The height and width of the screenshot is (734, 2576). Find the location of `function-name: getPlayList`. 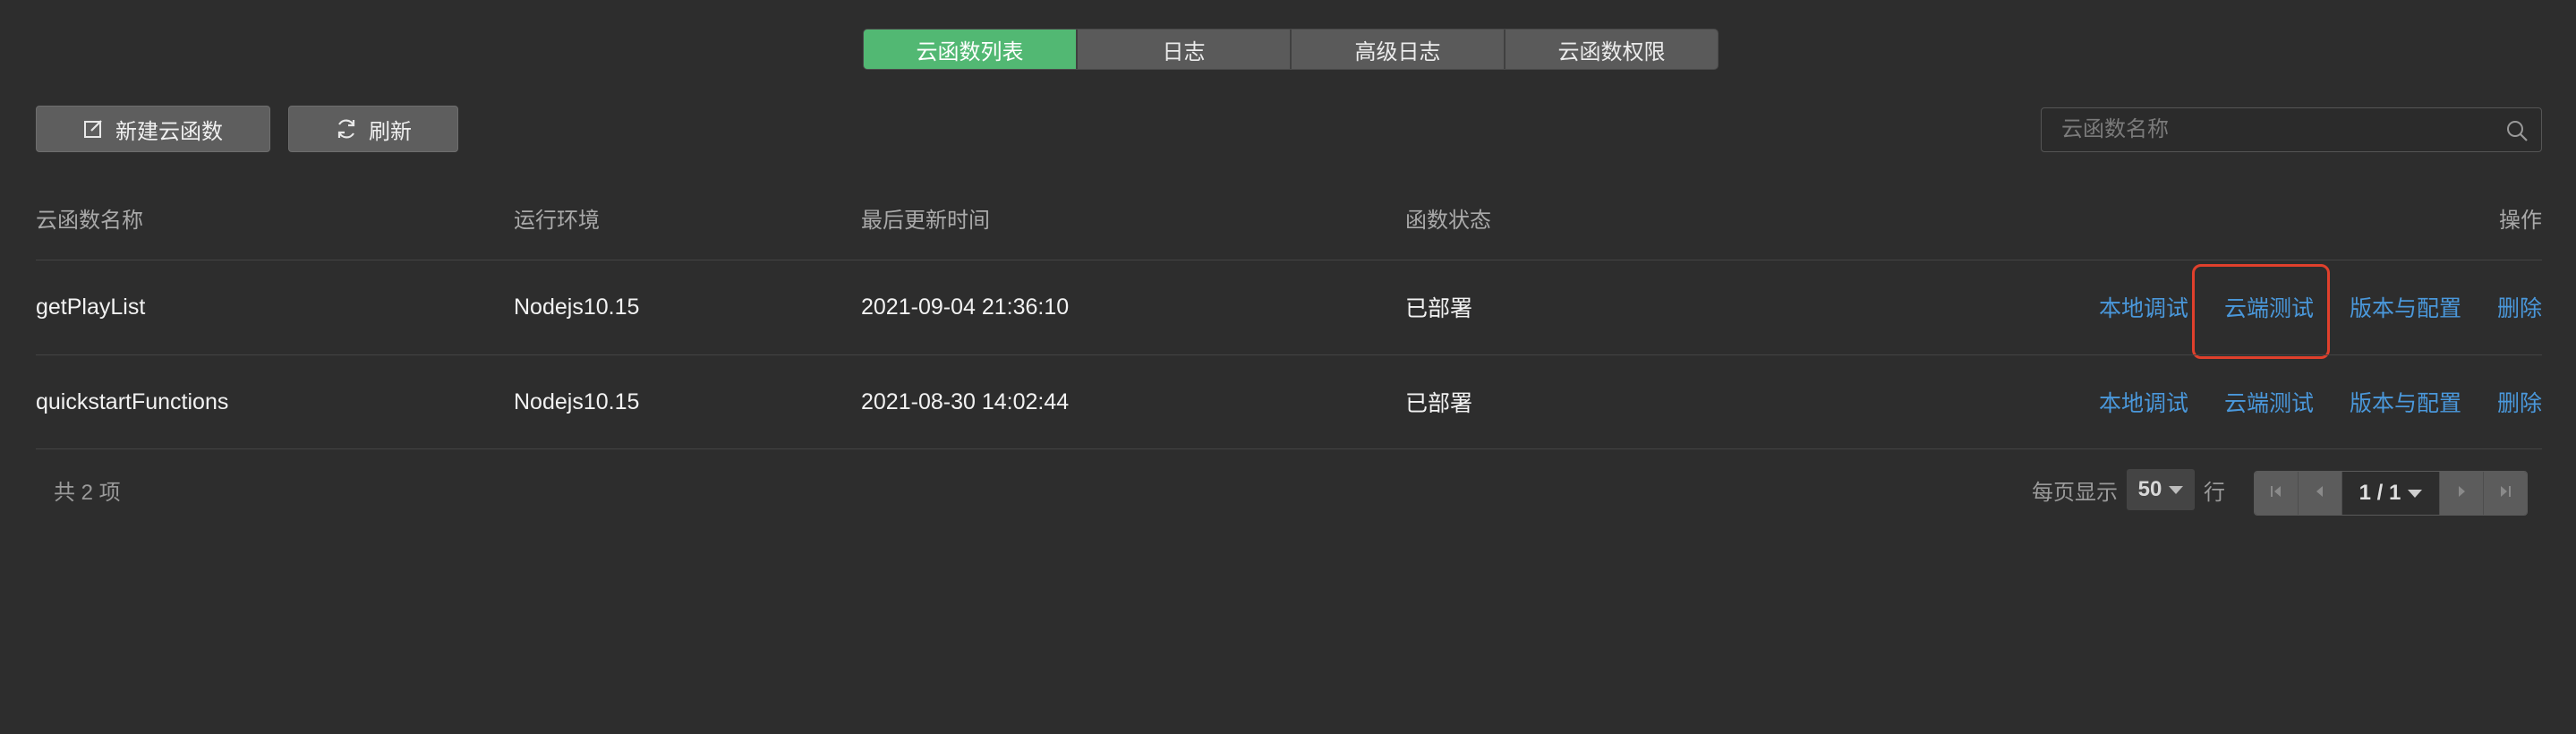

function-name: getPlayList is located at coordinates (91, 307).